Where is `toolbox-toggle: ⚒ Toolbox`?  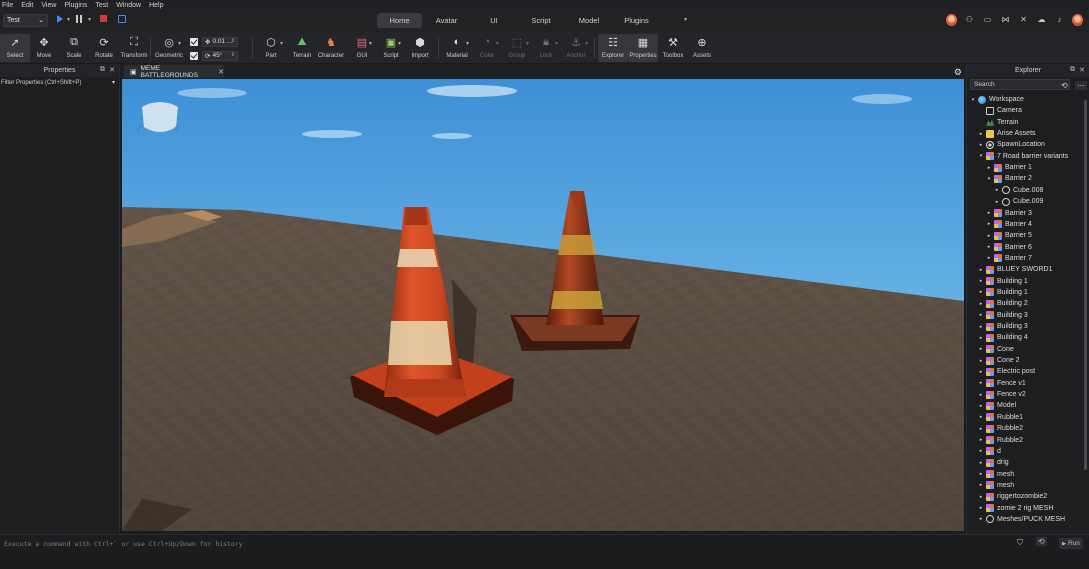
toolbox-toggle: ⚒ Toolbox is located at coordinates (673, 47).